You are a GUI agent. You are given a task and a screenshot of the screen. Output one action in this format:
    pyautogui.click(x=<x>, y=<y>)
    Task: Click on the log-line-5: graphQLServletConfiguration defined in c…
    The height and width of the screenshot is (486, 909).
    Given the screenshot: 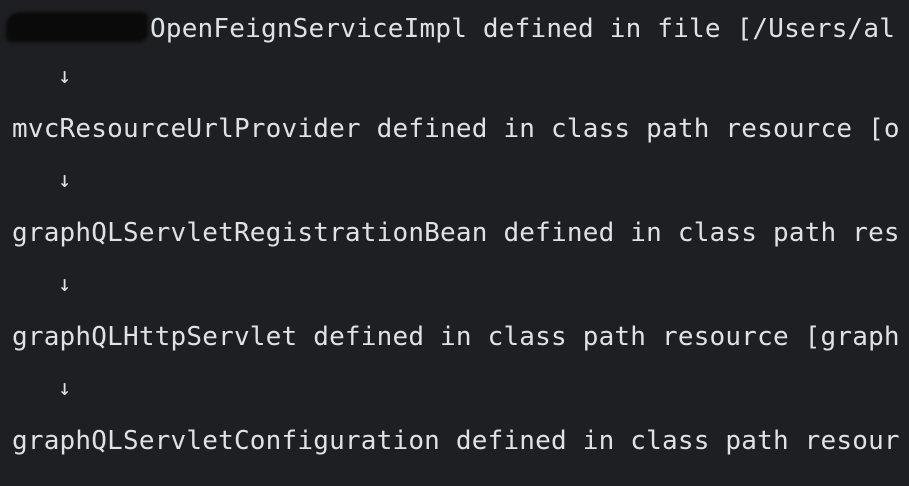 What is the action you would take?
    pyautogui.click(x=456, y=441)
    